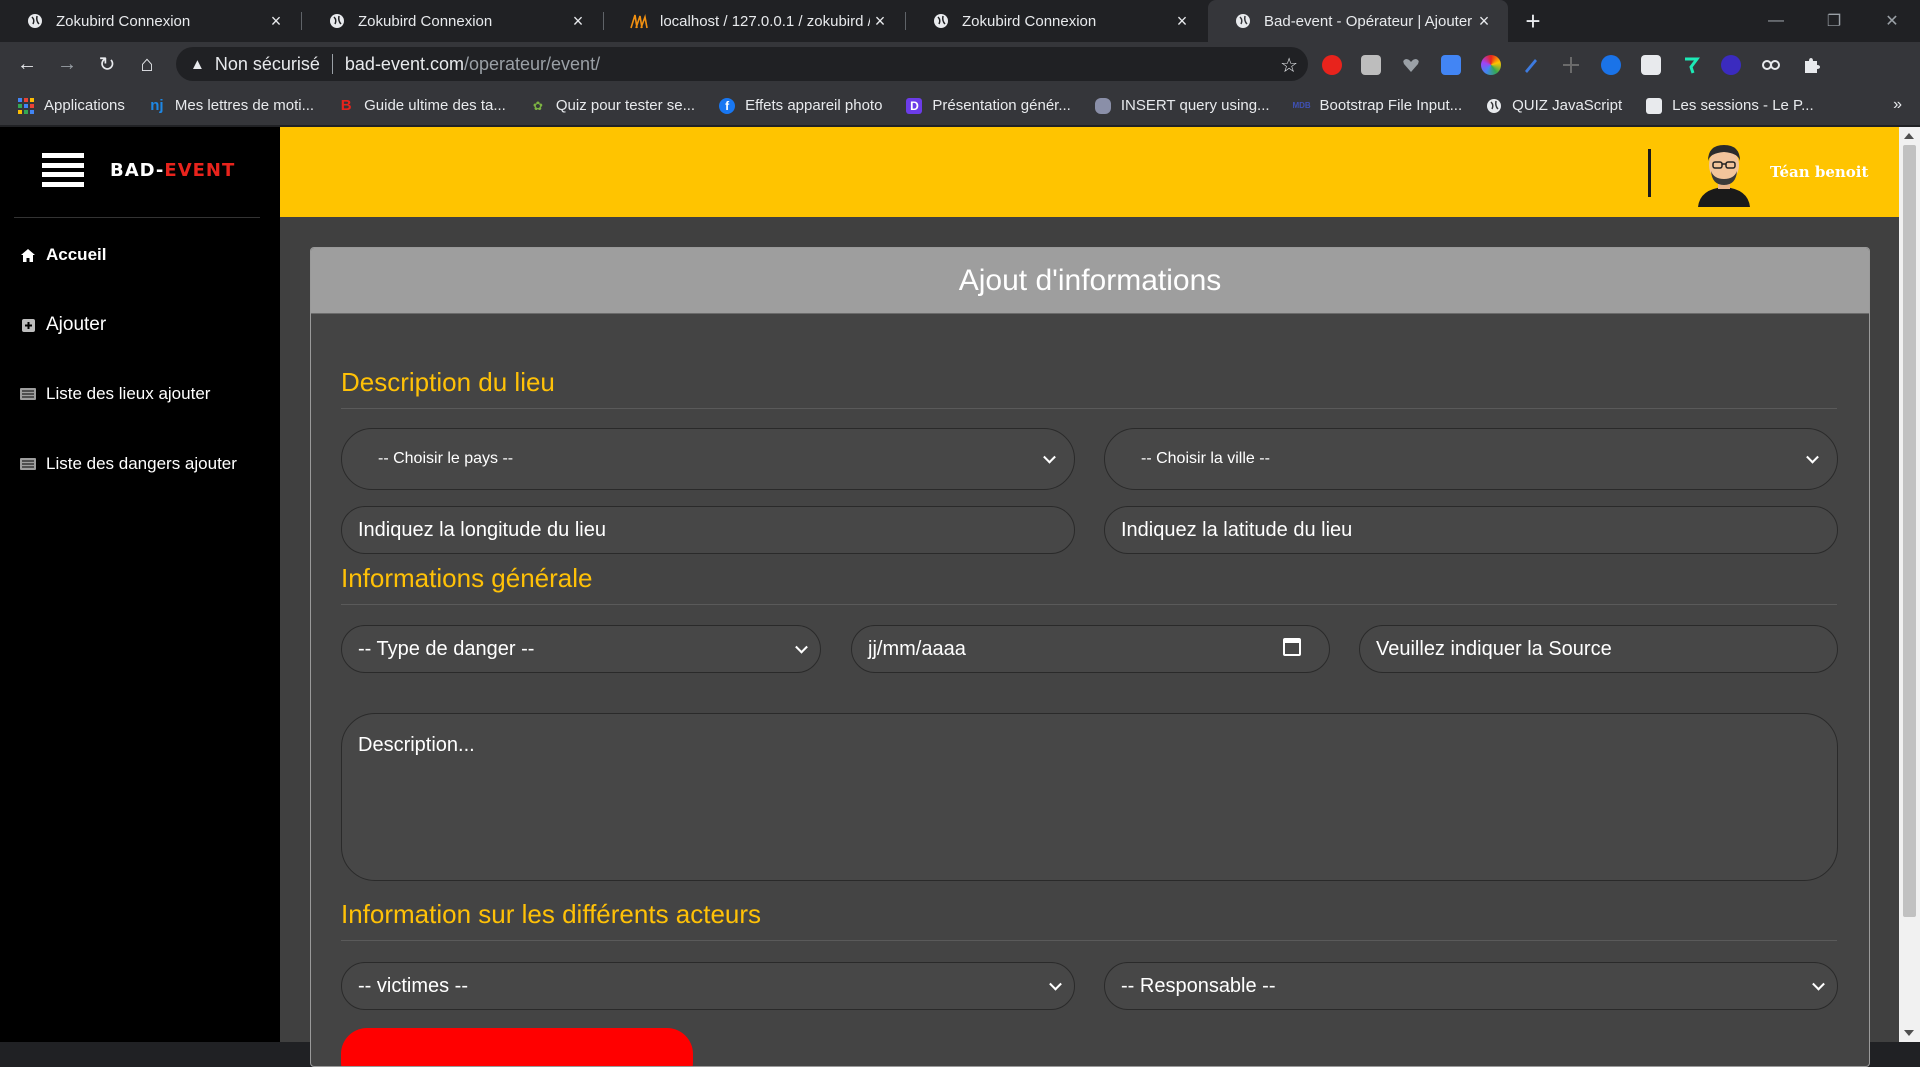  What do you see at coordinates (1651, 65) in the screenshot?
I see `t-extension-icon` at bounding box center [1651, 65].